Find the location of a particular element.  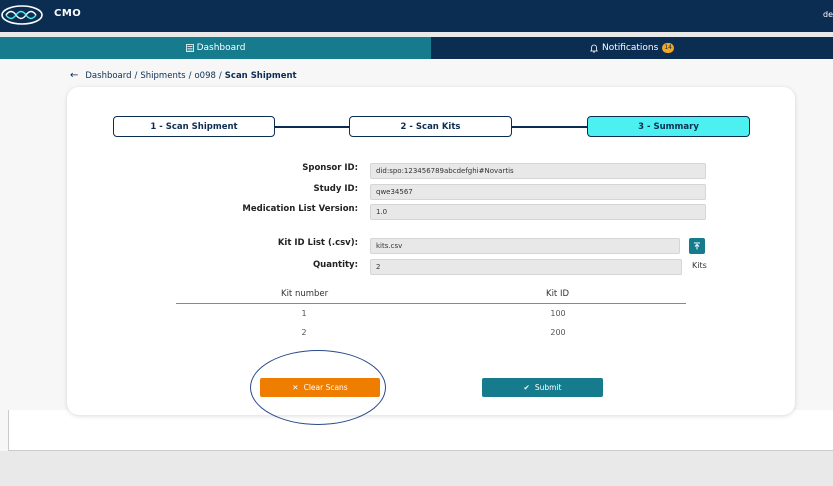

tab-notifications: Notifications 14 is located at coordinates (632, 48).